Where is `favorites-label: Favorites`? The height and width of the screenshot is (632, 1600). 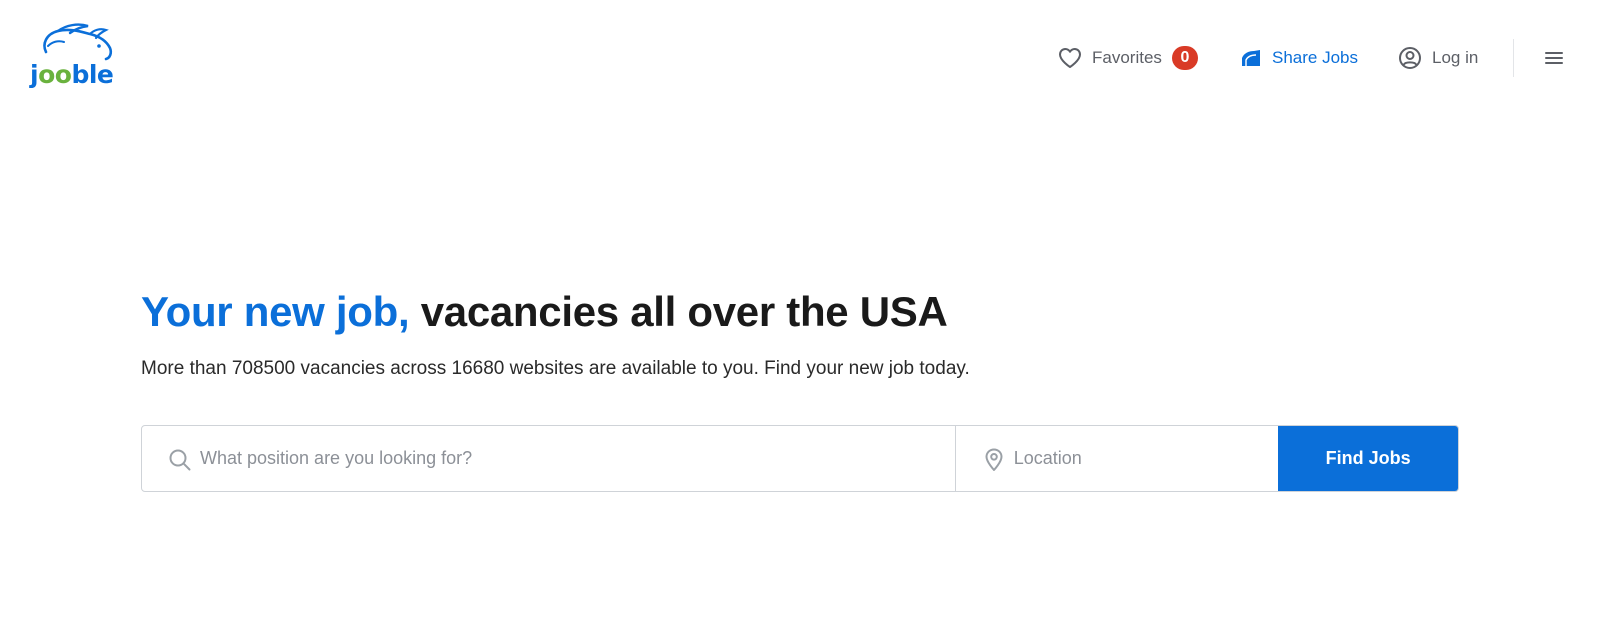 favorites-label: Favorites is located at coordinates (1127, 57).